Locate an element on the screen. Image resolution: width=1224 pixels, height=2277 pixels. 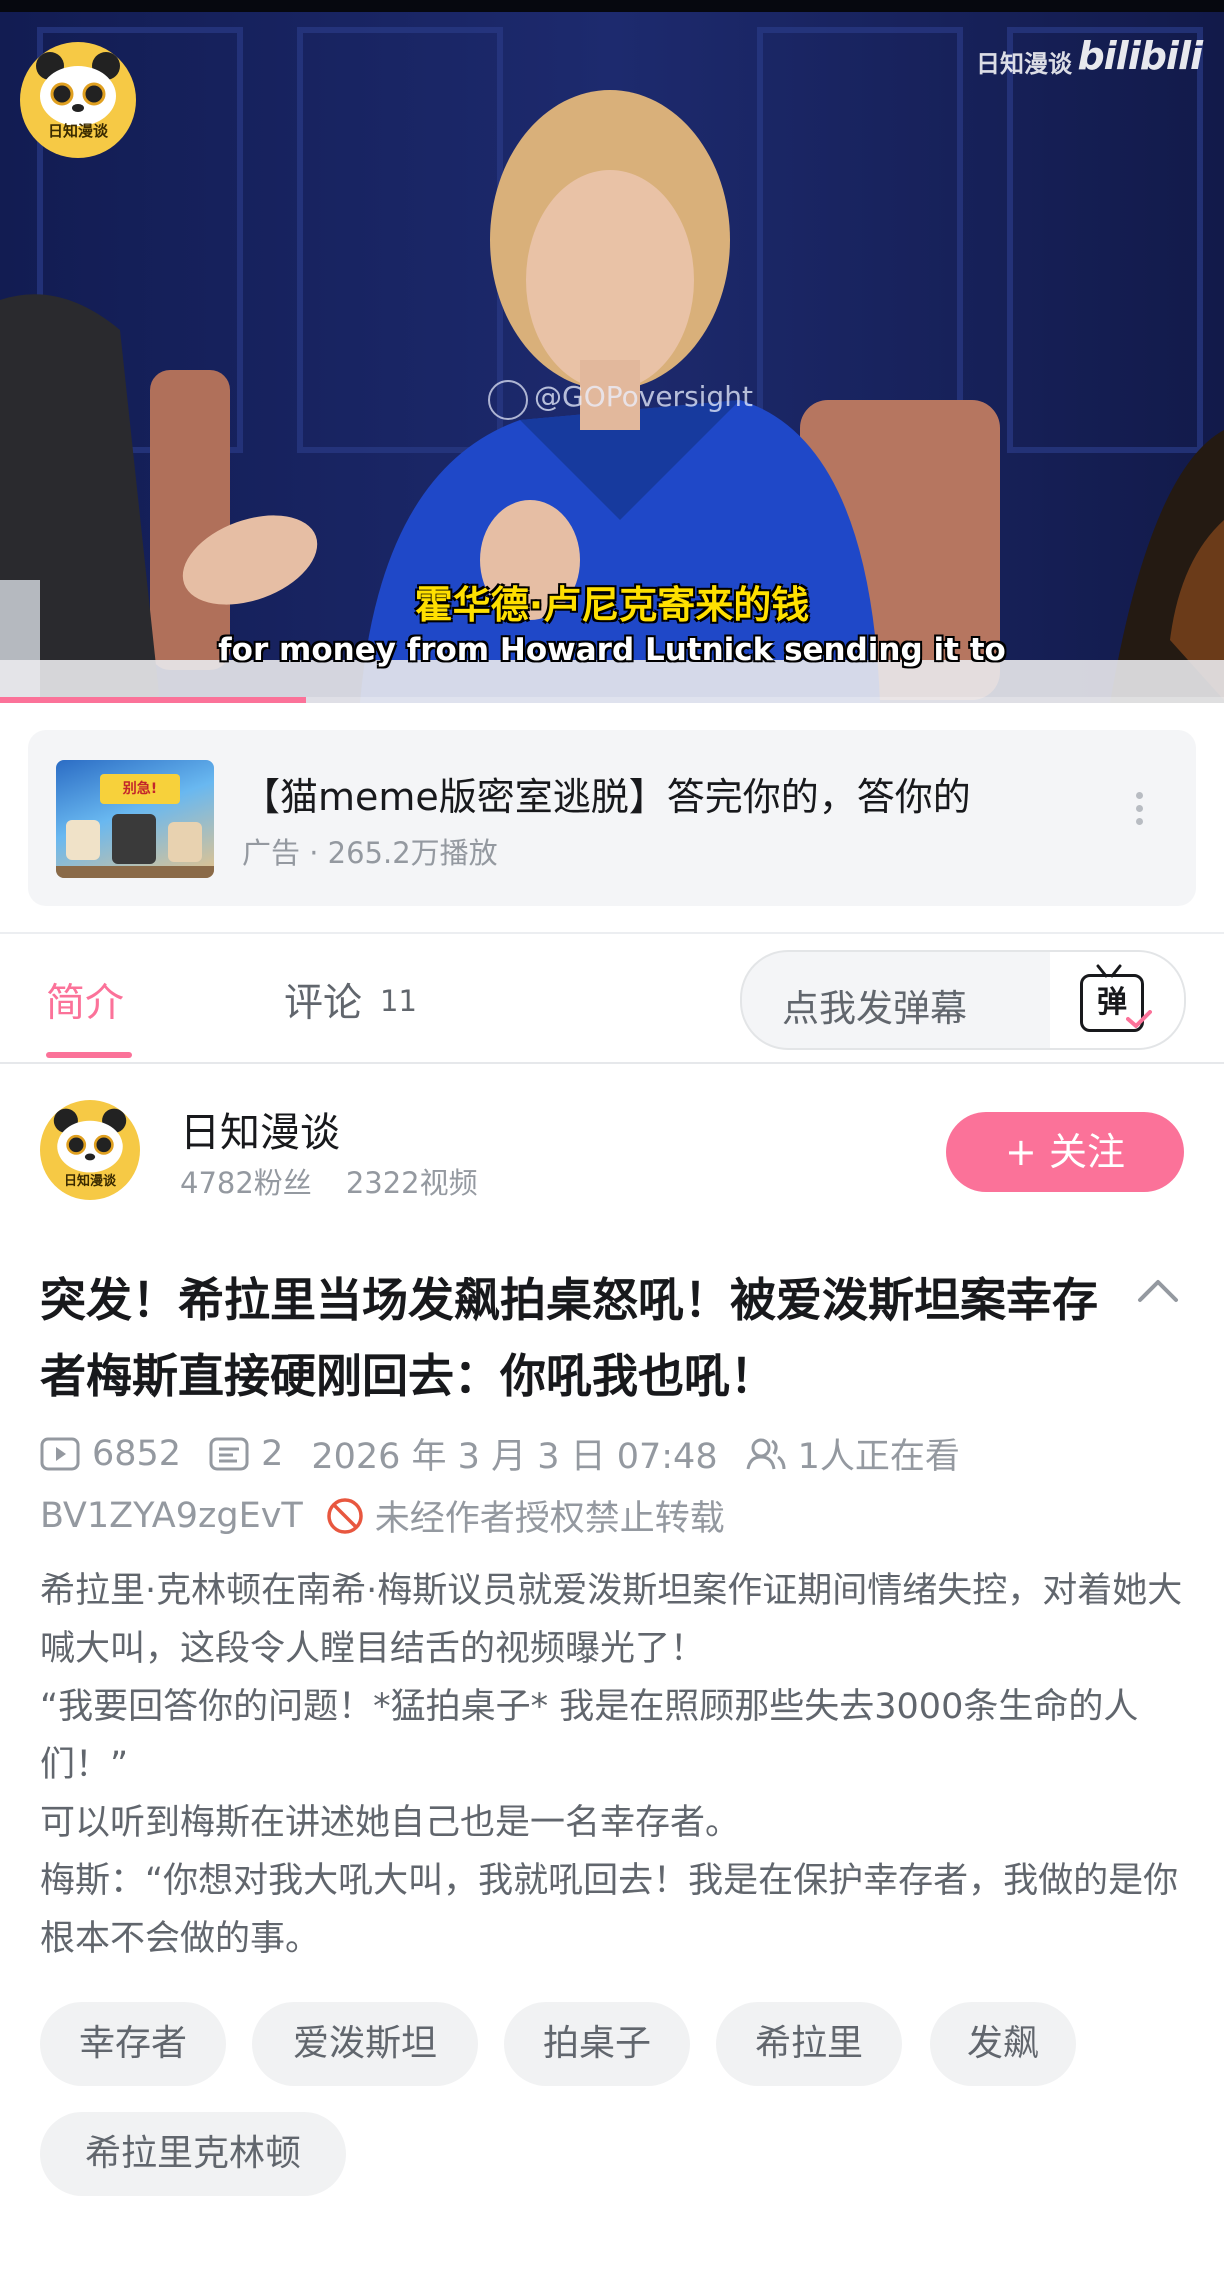
play-count-icon is located at coordinates (60, 1453).